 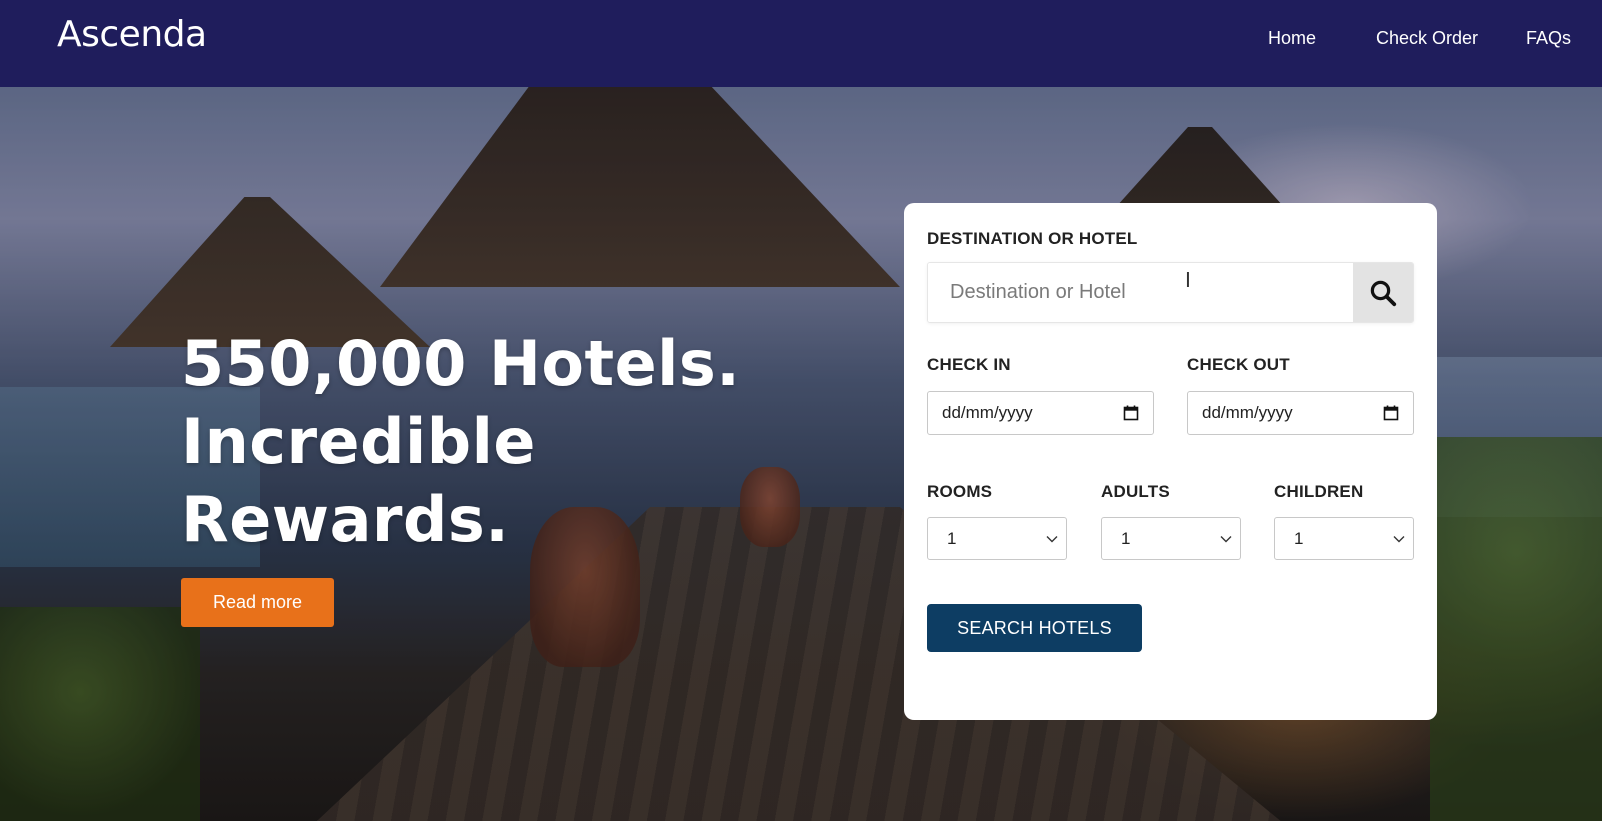 What do you see at coordinates (1034, 628) in the screenshot?
I see `search-hotels-button: SEARCH HOTELS` at bounding box center [1034, 628].